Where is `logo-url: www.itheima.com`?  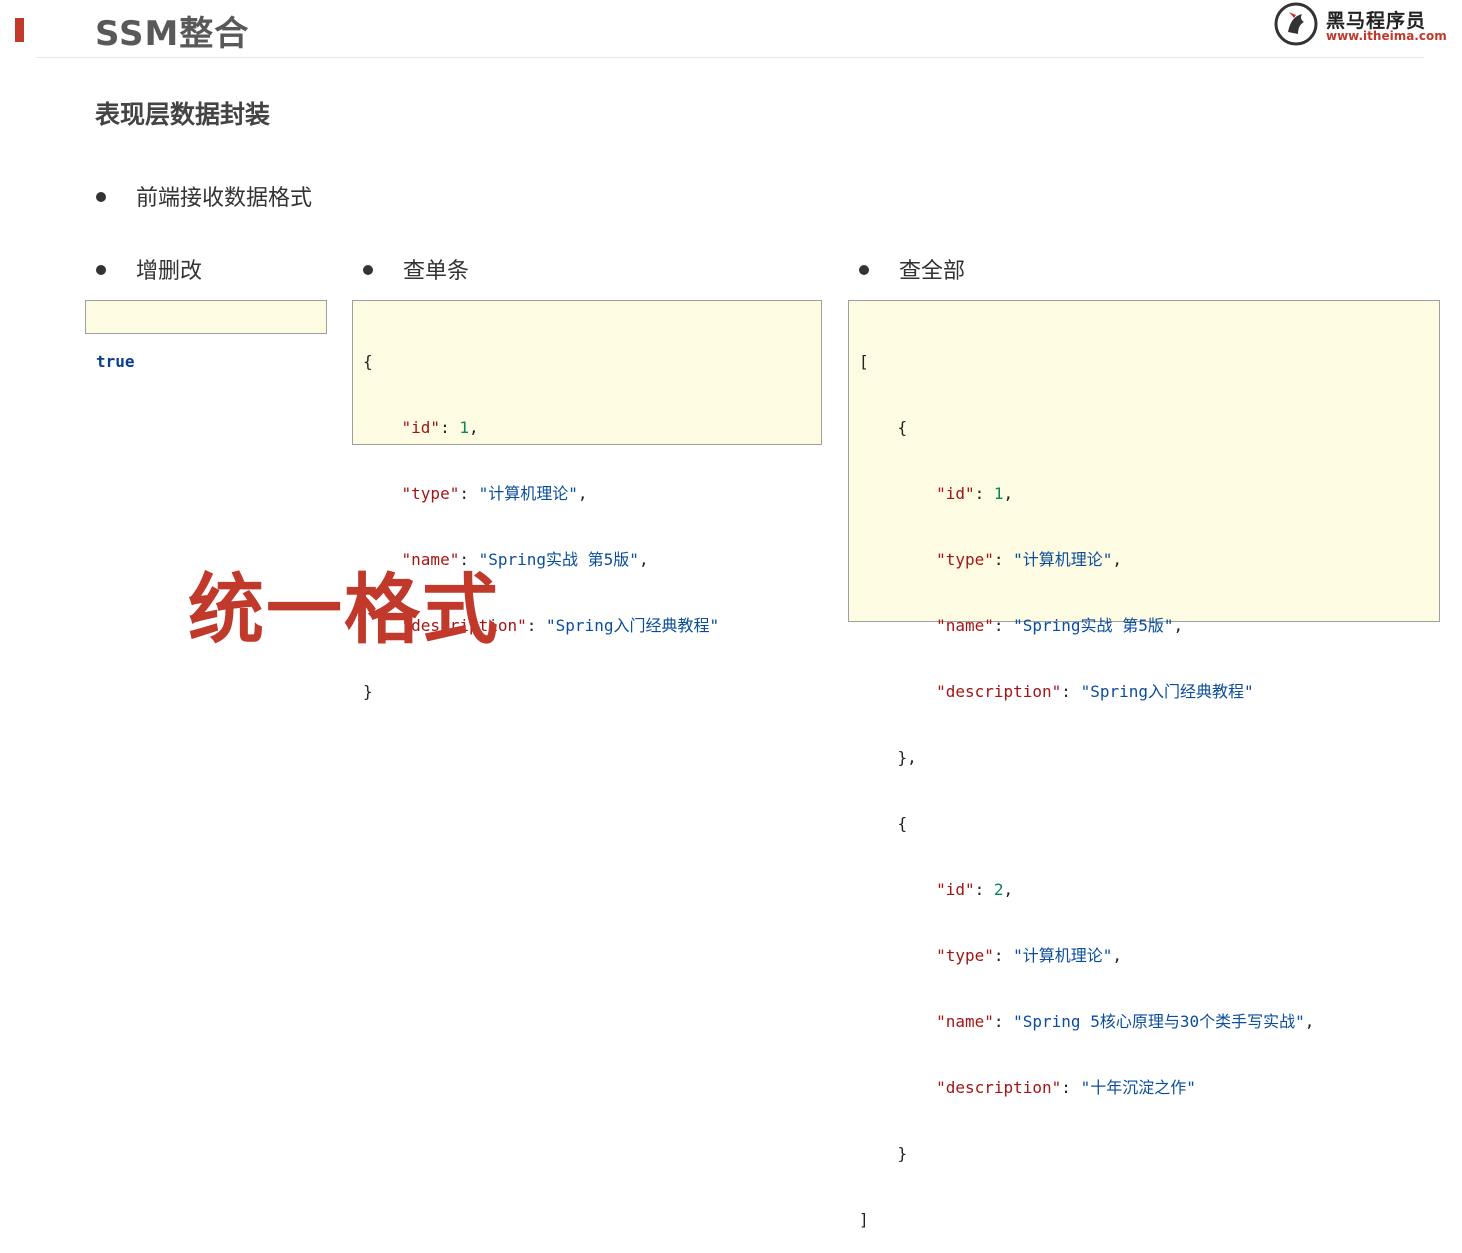
logo-url: www.itheima.com is located at coordinates (1386, 36).